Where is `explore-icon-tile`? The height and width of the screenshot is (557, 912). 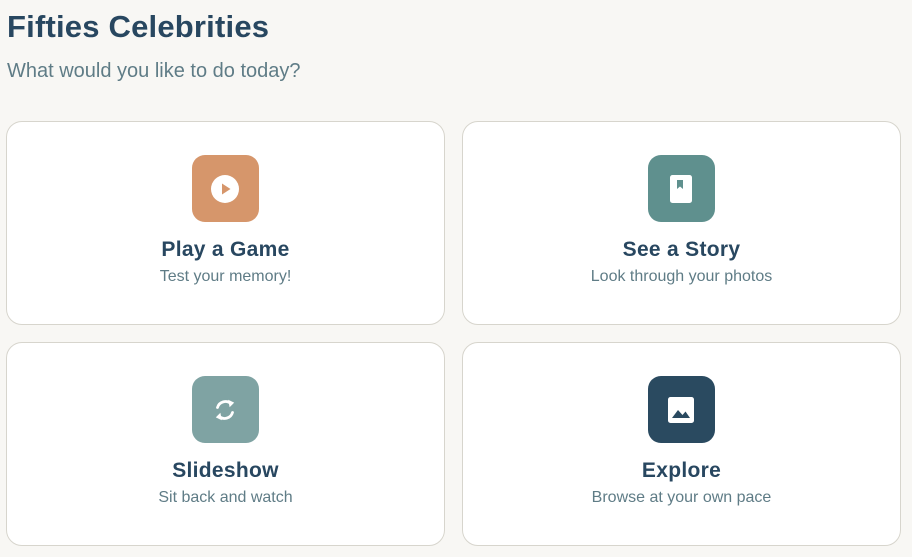 explore-icon-tile is located at coordinates (681, 409).